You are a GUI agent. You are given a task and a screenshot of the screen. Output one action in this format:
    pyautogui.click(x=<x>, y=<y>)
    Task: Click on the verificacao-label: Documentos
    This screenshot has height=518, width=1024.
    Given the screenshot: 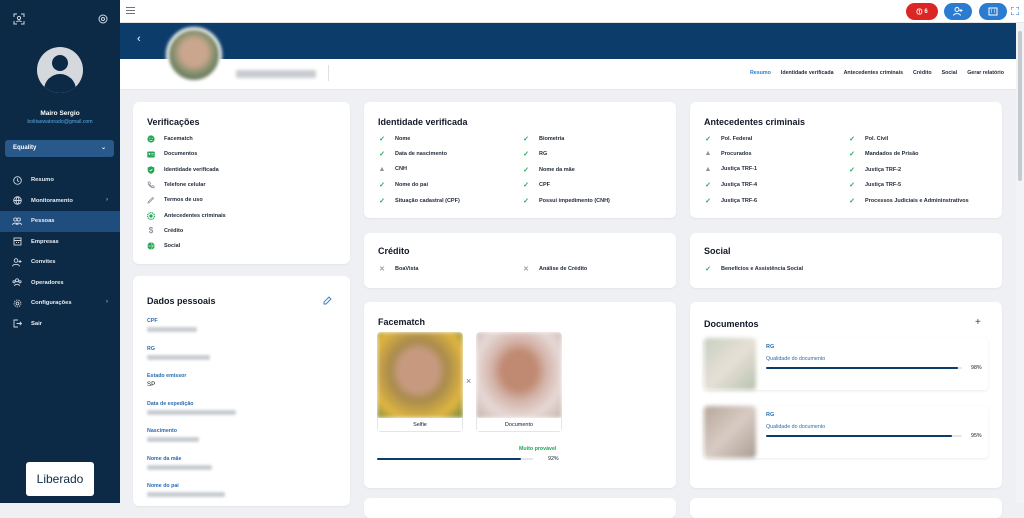 What is the action you would take?
    pyautogui.click(x=181, y=154)
    